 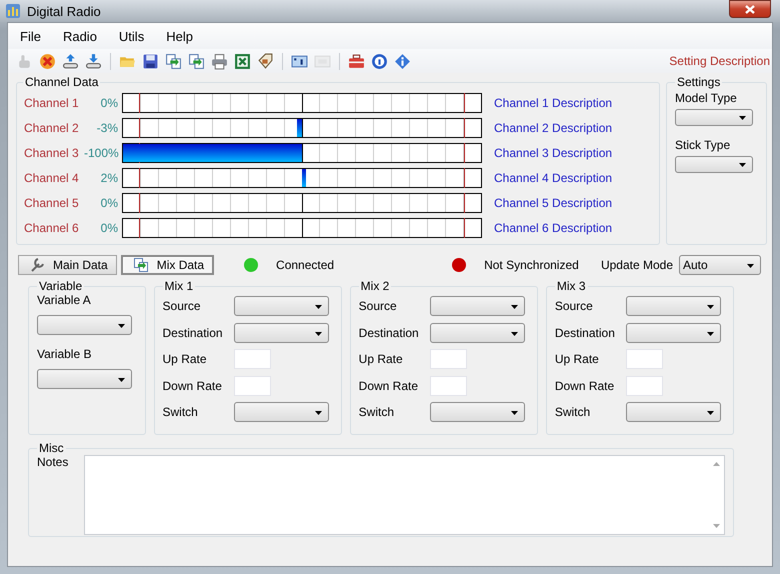 I want to click on window-title: Digital Radio, so click(x=64, y=11).